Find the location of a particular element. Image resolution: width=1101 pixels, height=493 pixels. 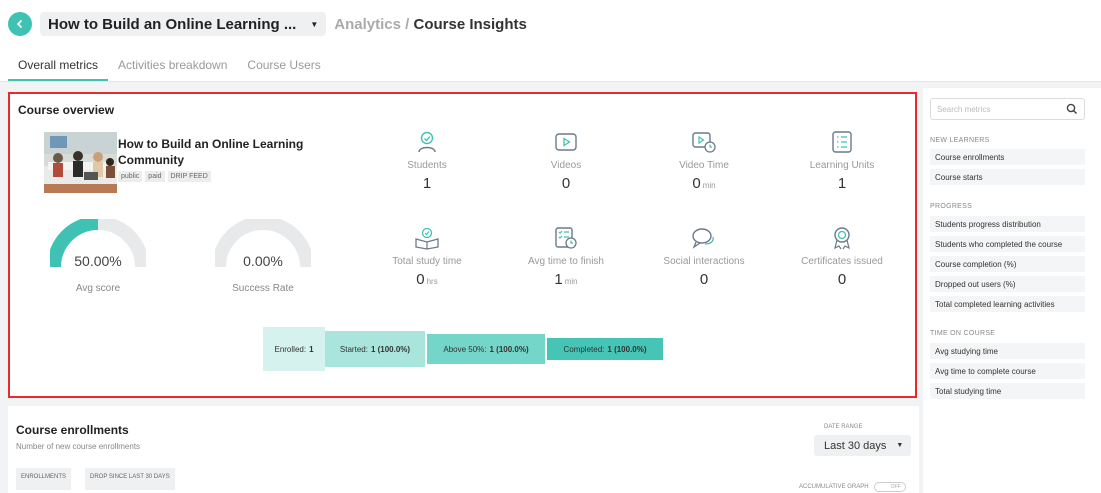

metric-total-study-time-label: Total study time is located at coordinates (427, 261).